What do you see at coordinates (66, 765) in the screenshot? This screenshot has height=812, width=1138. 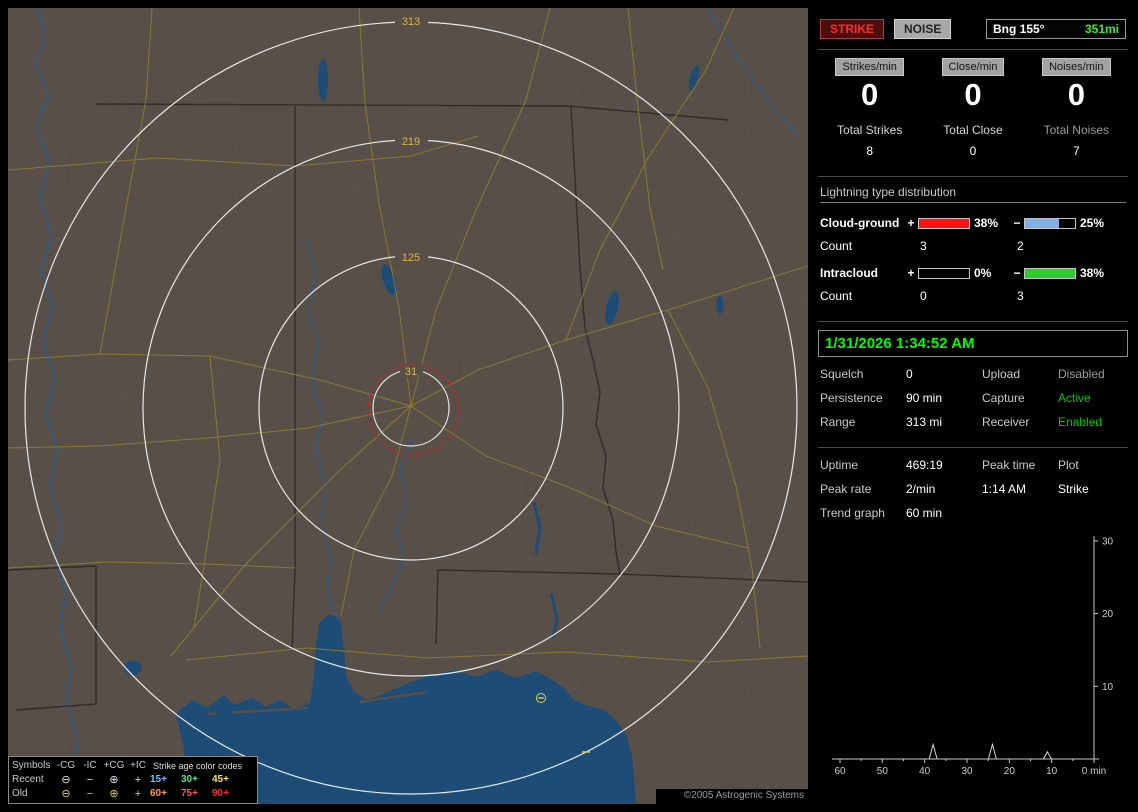 I see `legend-col-neg-cg: -CG` at bounding box center [66, 765].